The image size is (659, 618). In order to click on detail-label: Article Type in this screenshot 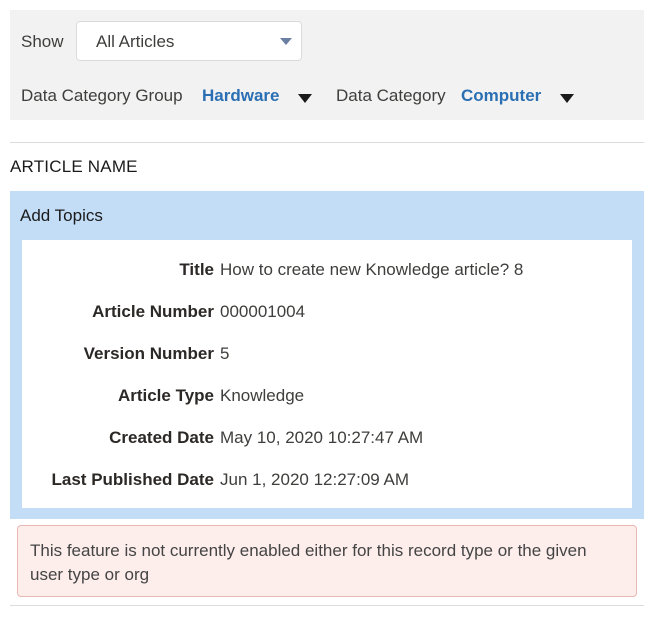, I will do `click(165, 395)`.